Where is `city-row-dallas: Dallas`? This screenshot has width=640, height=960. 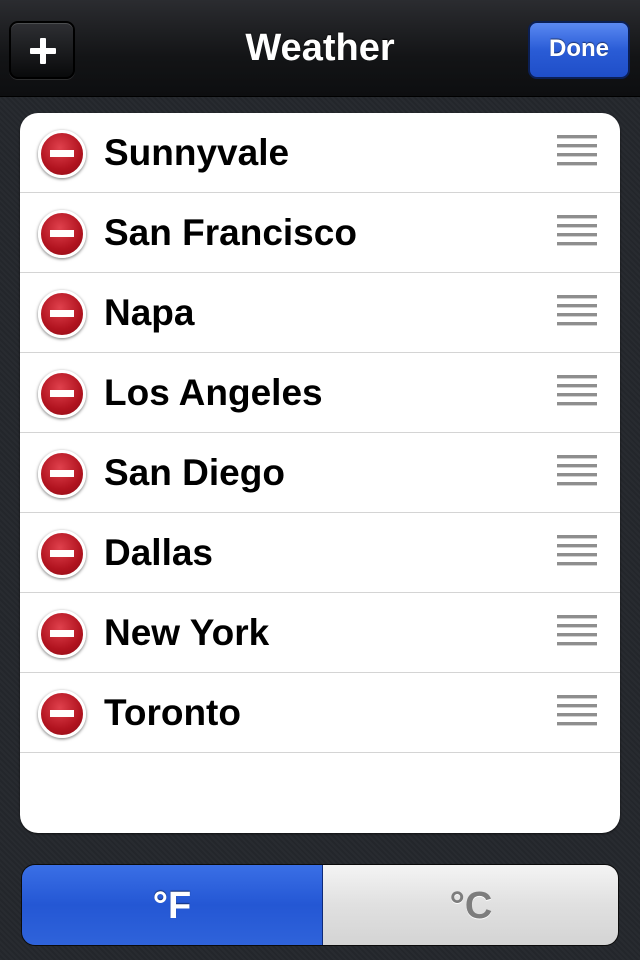 city-row-dallas: Dallas is located at coordinates (320, 553).